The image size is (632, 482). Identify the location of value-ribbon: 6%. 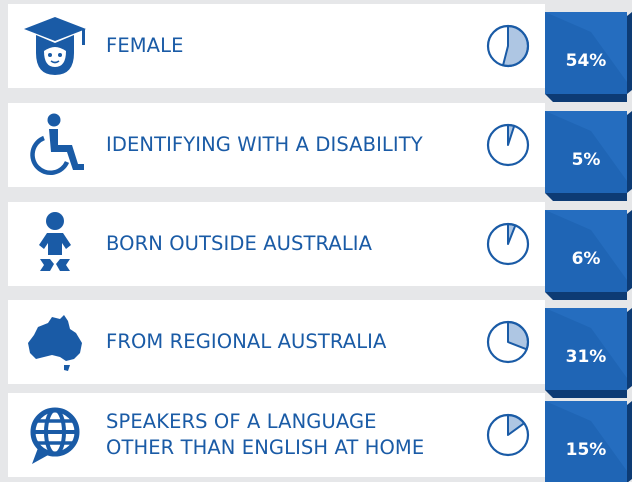
(588, 255).